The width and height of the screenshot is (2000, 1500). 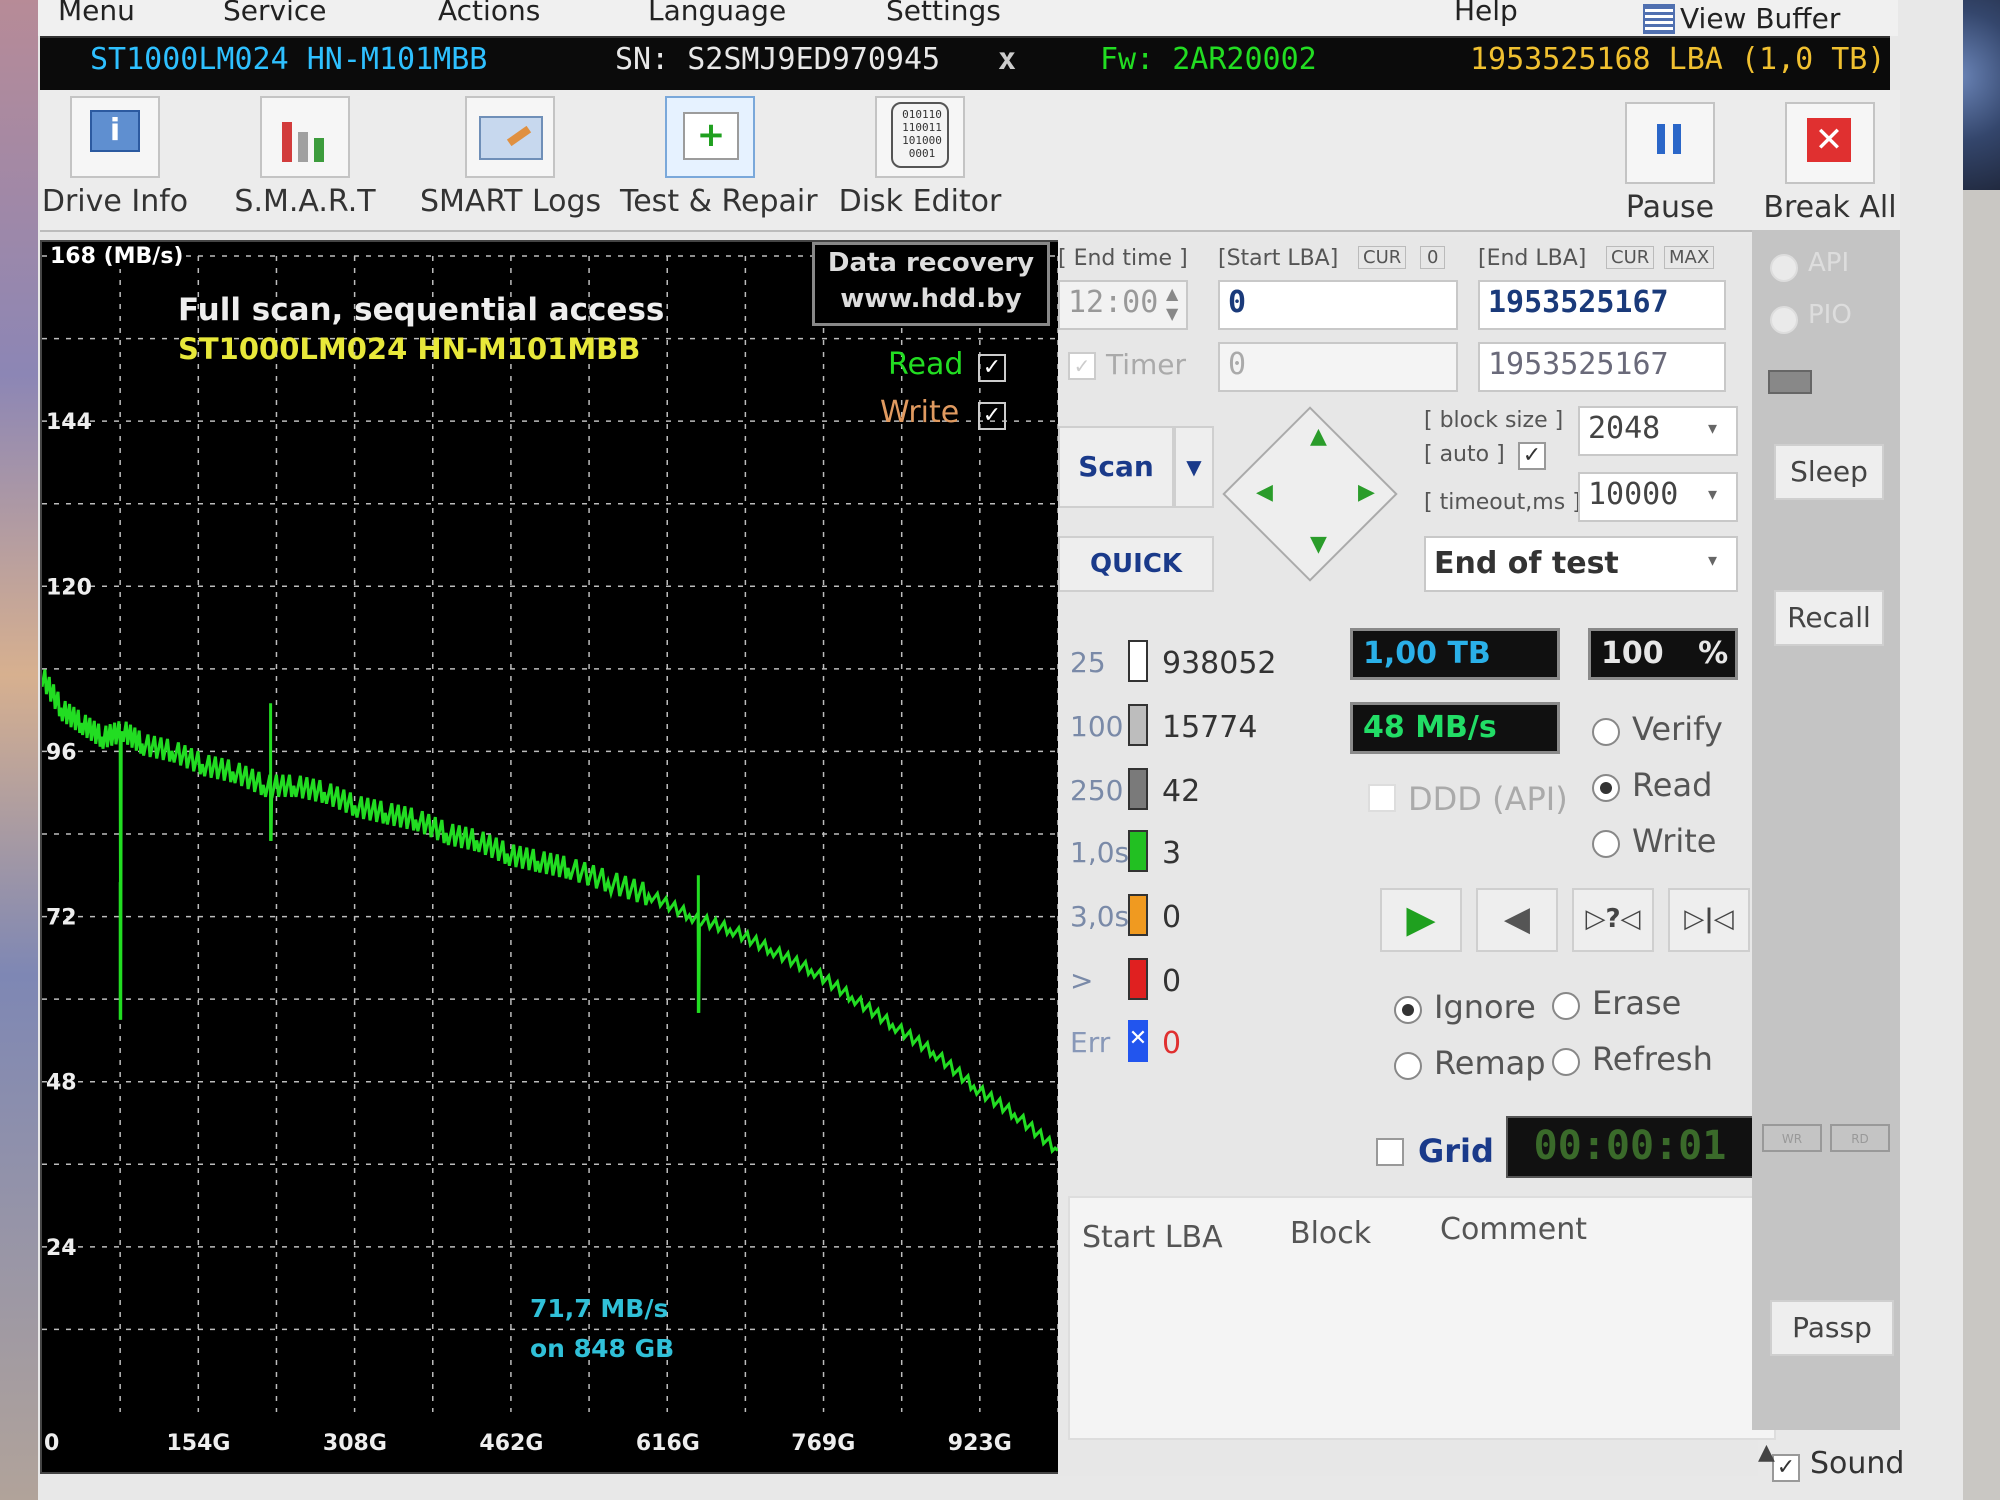 What do you see at coordinates (1766, 1452) in the screenshot?
I see `chevron-up-icon: ▲` at bounding box center [1766, 1452].